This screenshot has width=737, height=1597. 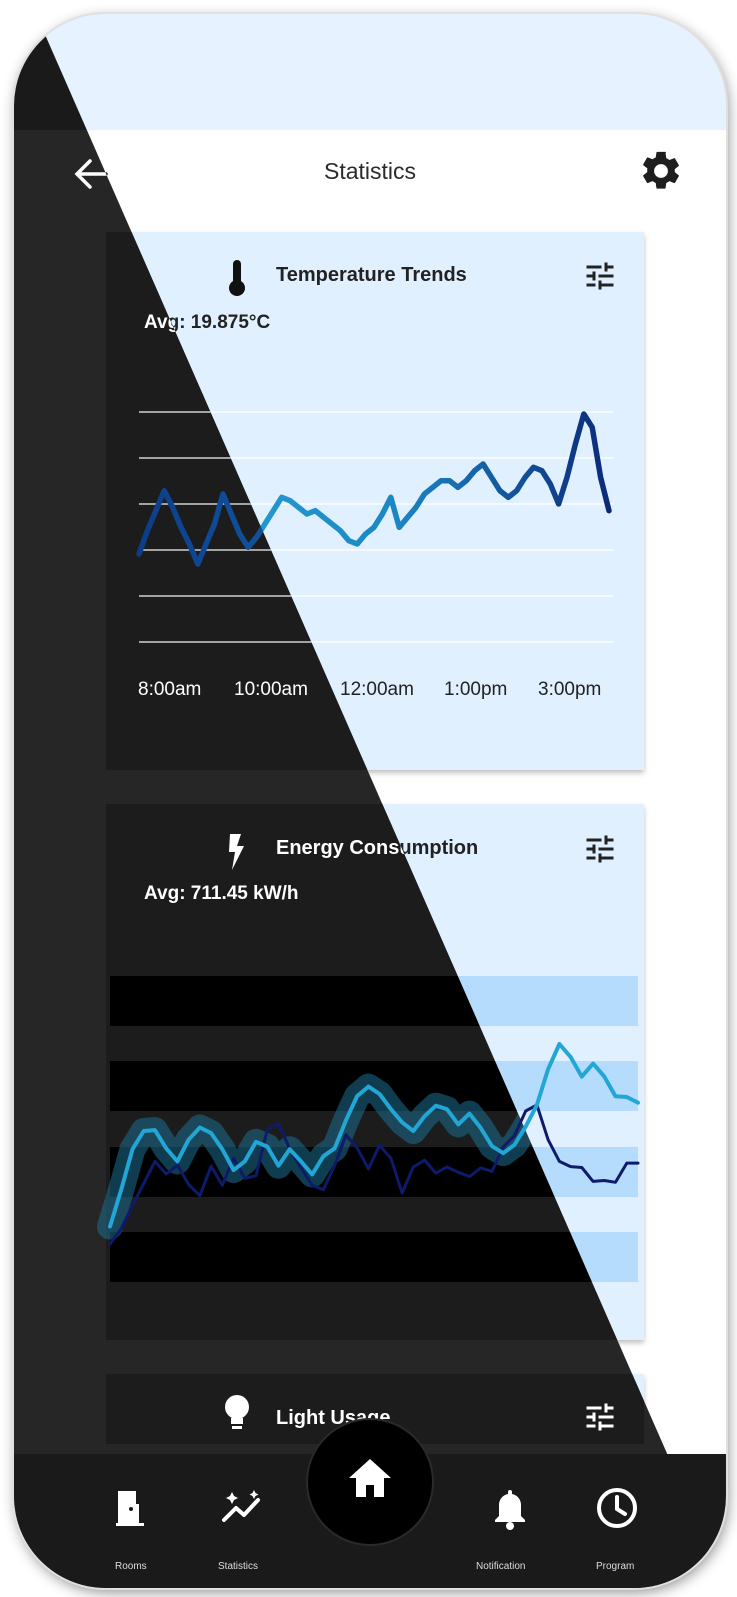 What do you see at coordinates (237, 1412) in the screenshot?
I see `lightbulb-icon` at bounding box center [237, 1412].